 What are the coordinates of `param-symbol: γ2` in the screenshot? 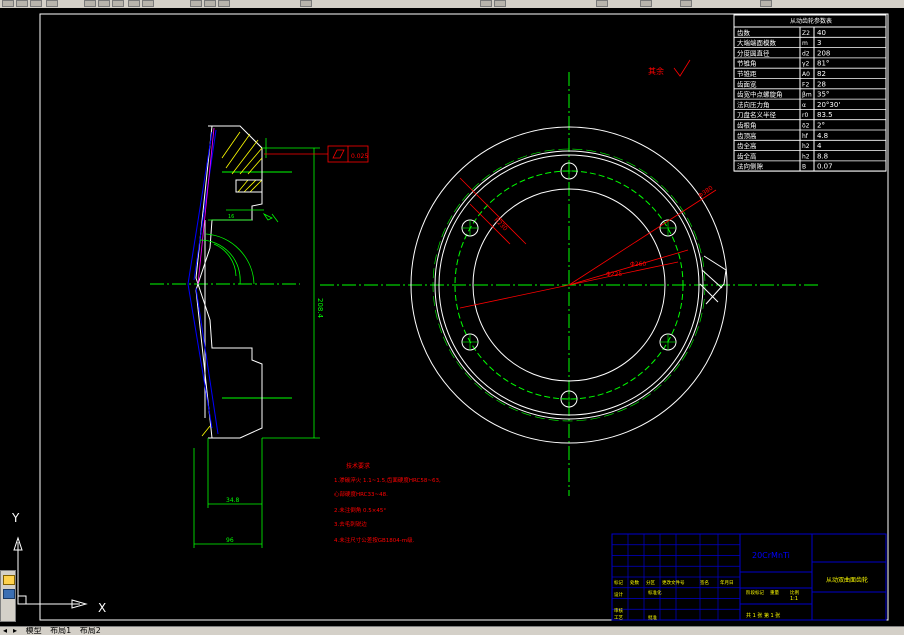 It's located at (806, 64).